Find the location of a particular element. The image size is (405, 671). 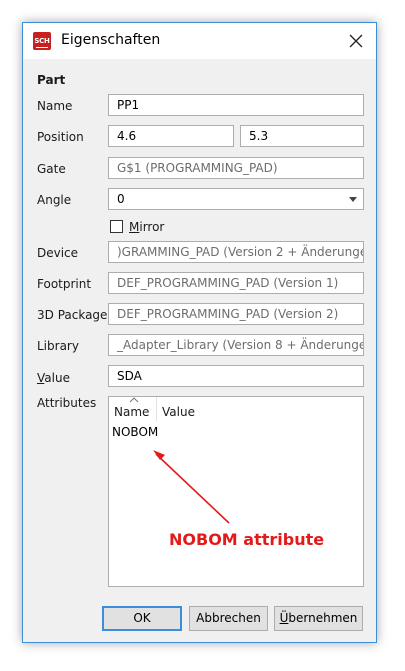

apply-button: Übernehmen is located at coordinates (318, 618).